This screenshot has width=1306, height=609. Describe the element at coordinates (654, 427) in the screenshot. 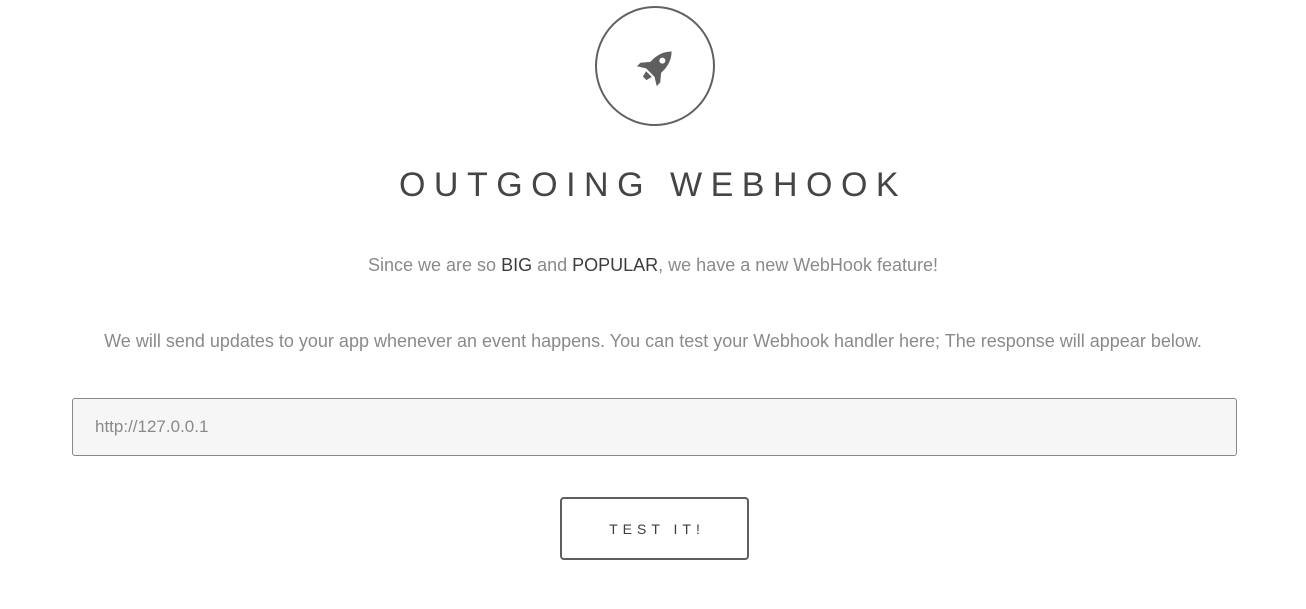

I see `webhook-url-input` at that location.